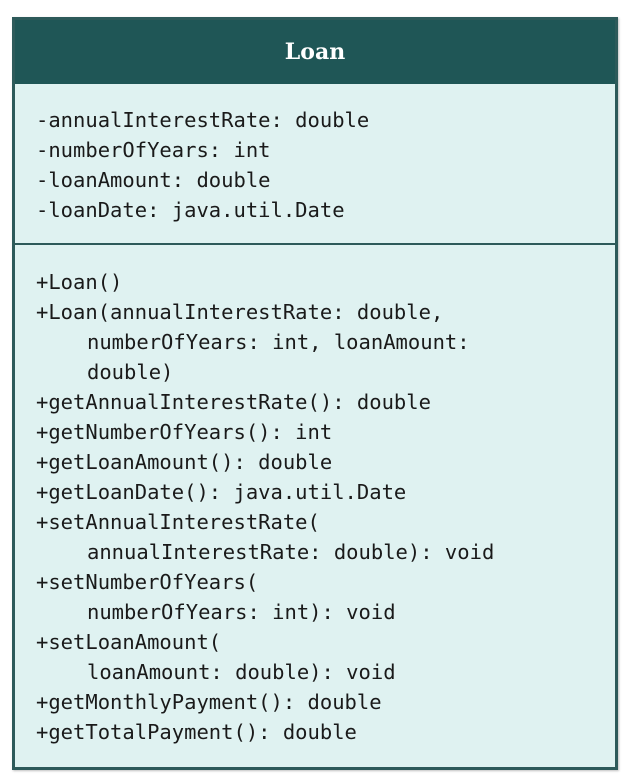 This screenshot has height=781, width=627. Describe the element at coordinates (184, 462) in the screenshot. I see `operation-get-loan-amount: +getLoanAmount(): double` at that location.